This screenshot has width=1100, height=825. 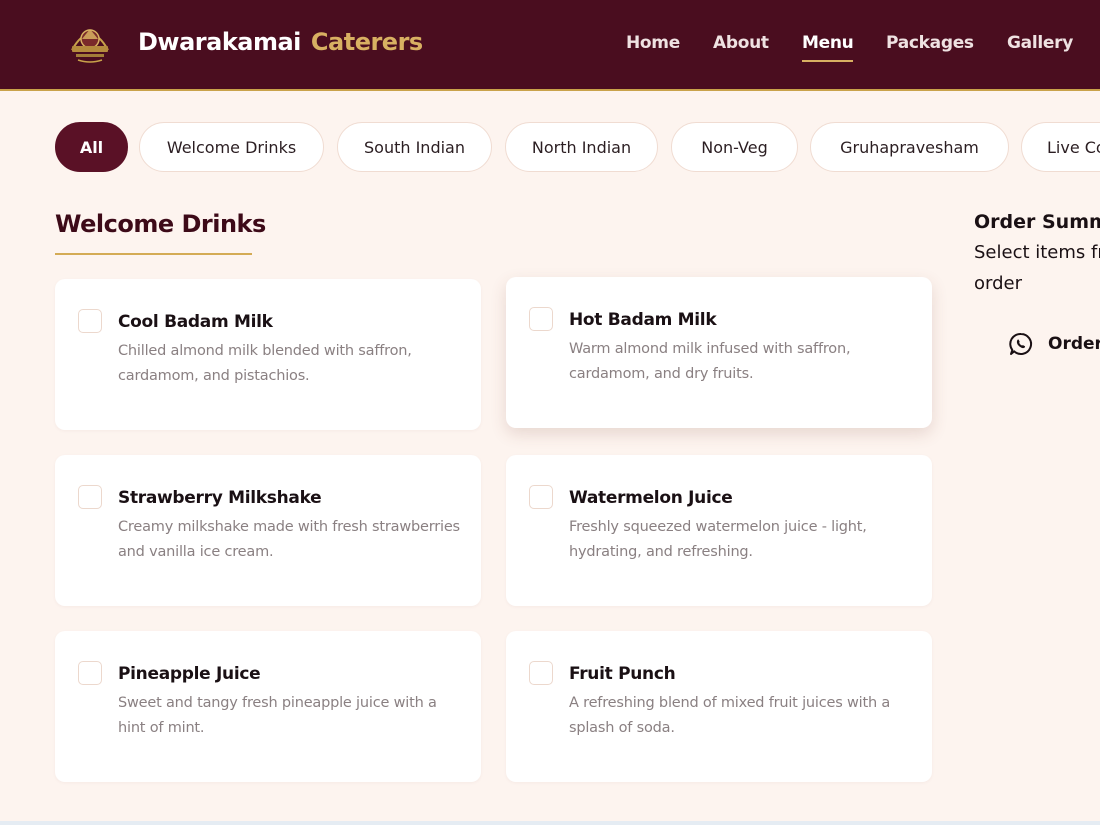 What do you see at coordinates (653, 43) in the screenshot?
I see `nav-link-home: Home` at bounding box center [653, 43].